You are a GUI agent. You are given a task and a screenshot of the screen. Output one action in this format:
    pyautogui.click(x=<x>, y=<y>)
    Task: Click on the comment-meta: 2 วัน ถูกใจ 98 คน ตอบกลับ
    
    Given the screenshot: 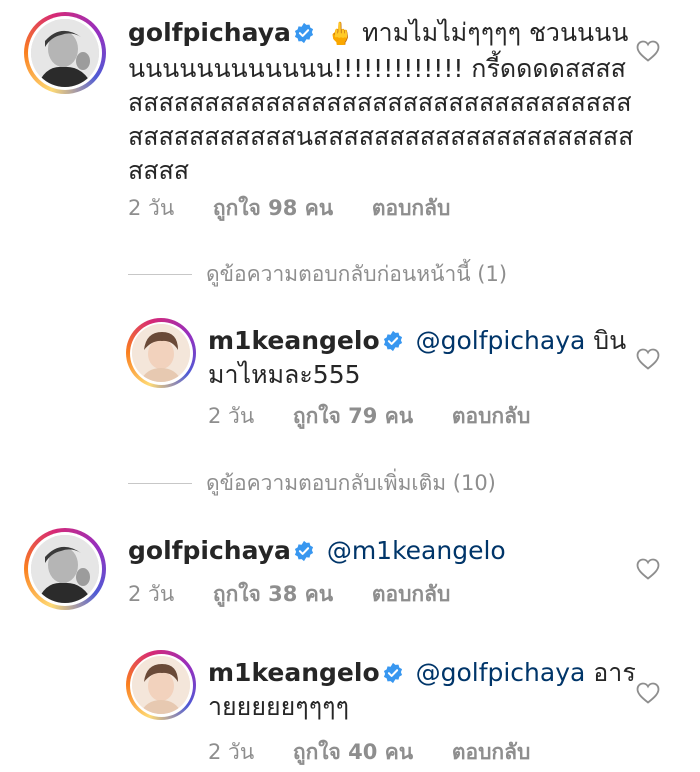 What is the action you would take?
    pyautogui.click(x=305, y=208)
    